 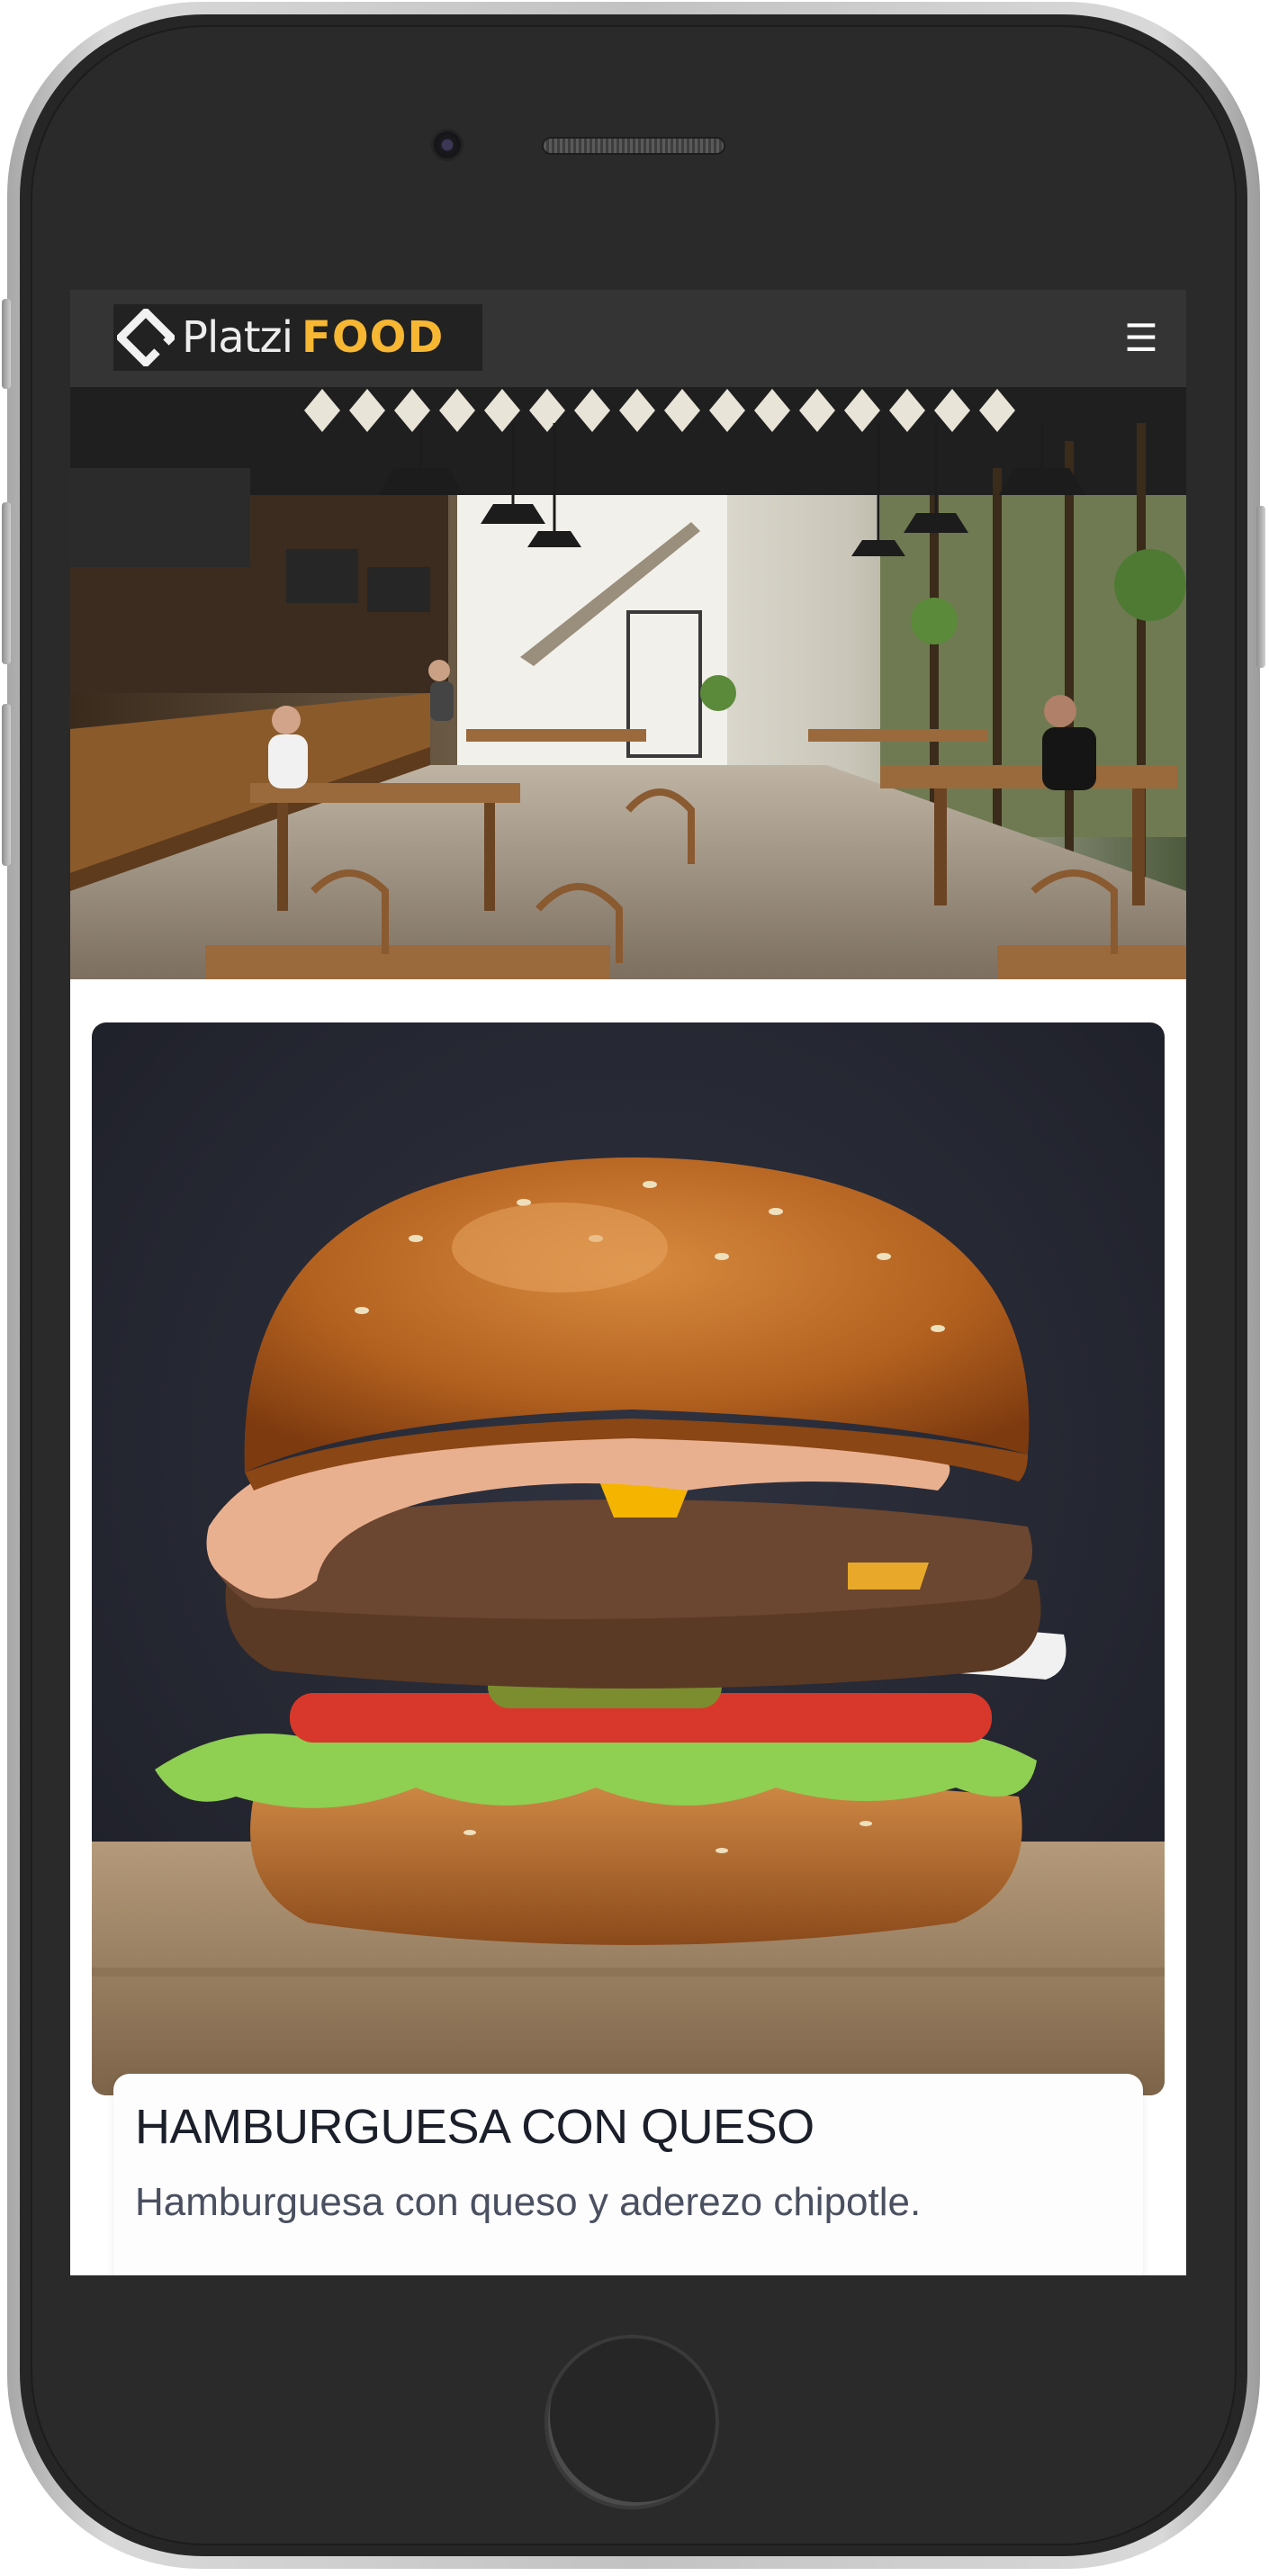 I want to click on logo-text-food: FOOD, so click(x=373, y=337).